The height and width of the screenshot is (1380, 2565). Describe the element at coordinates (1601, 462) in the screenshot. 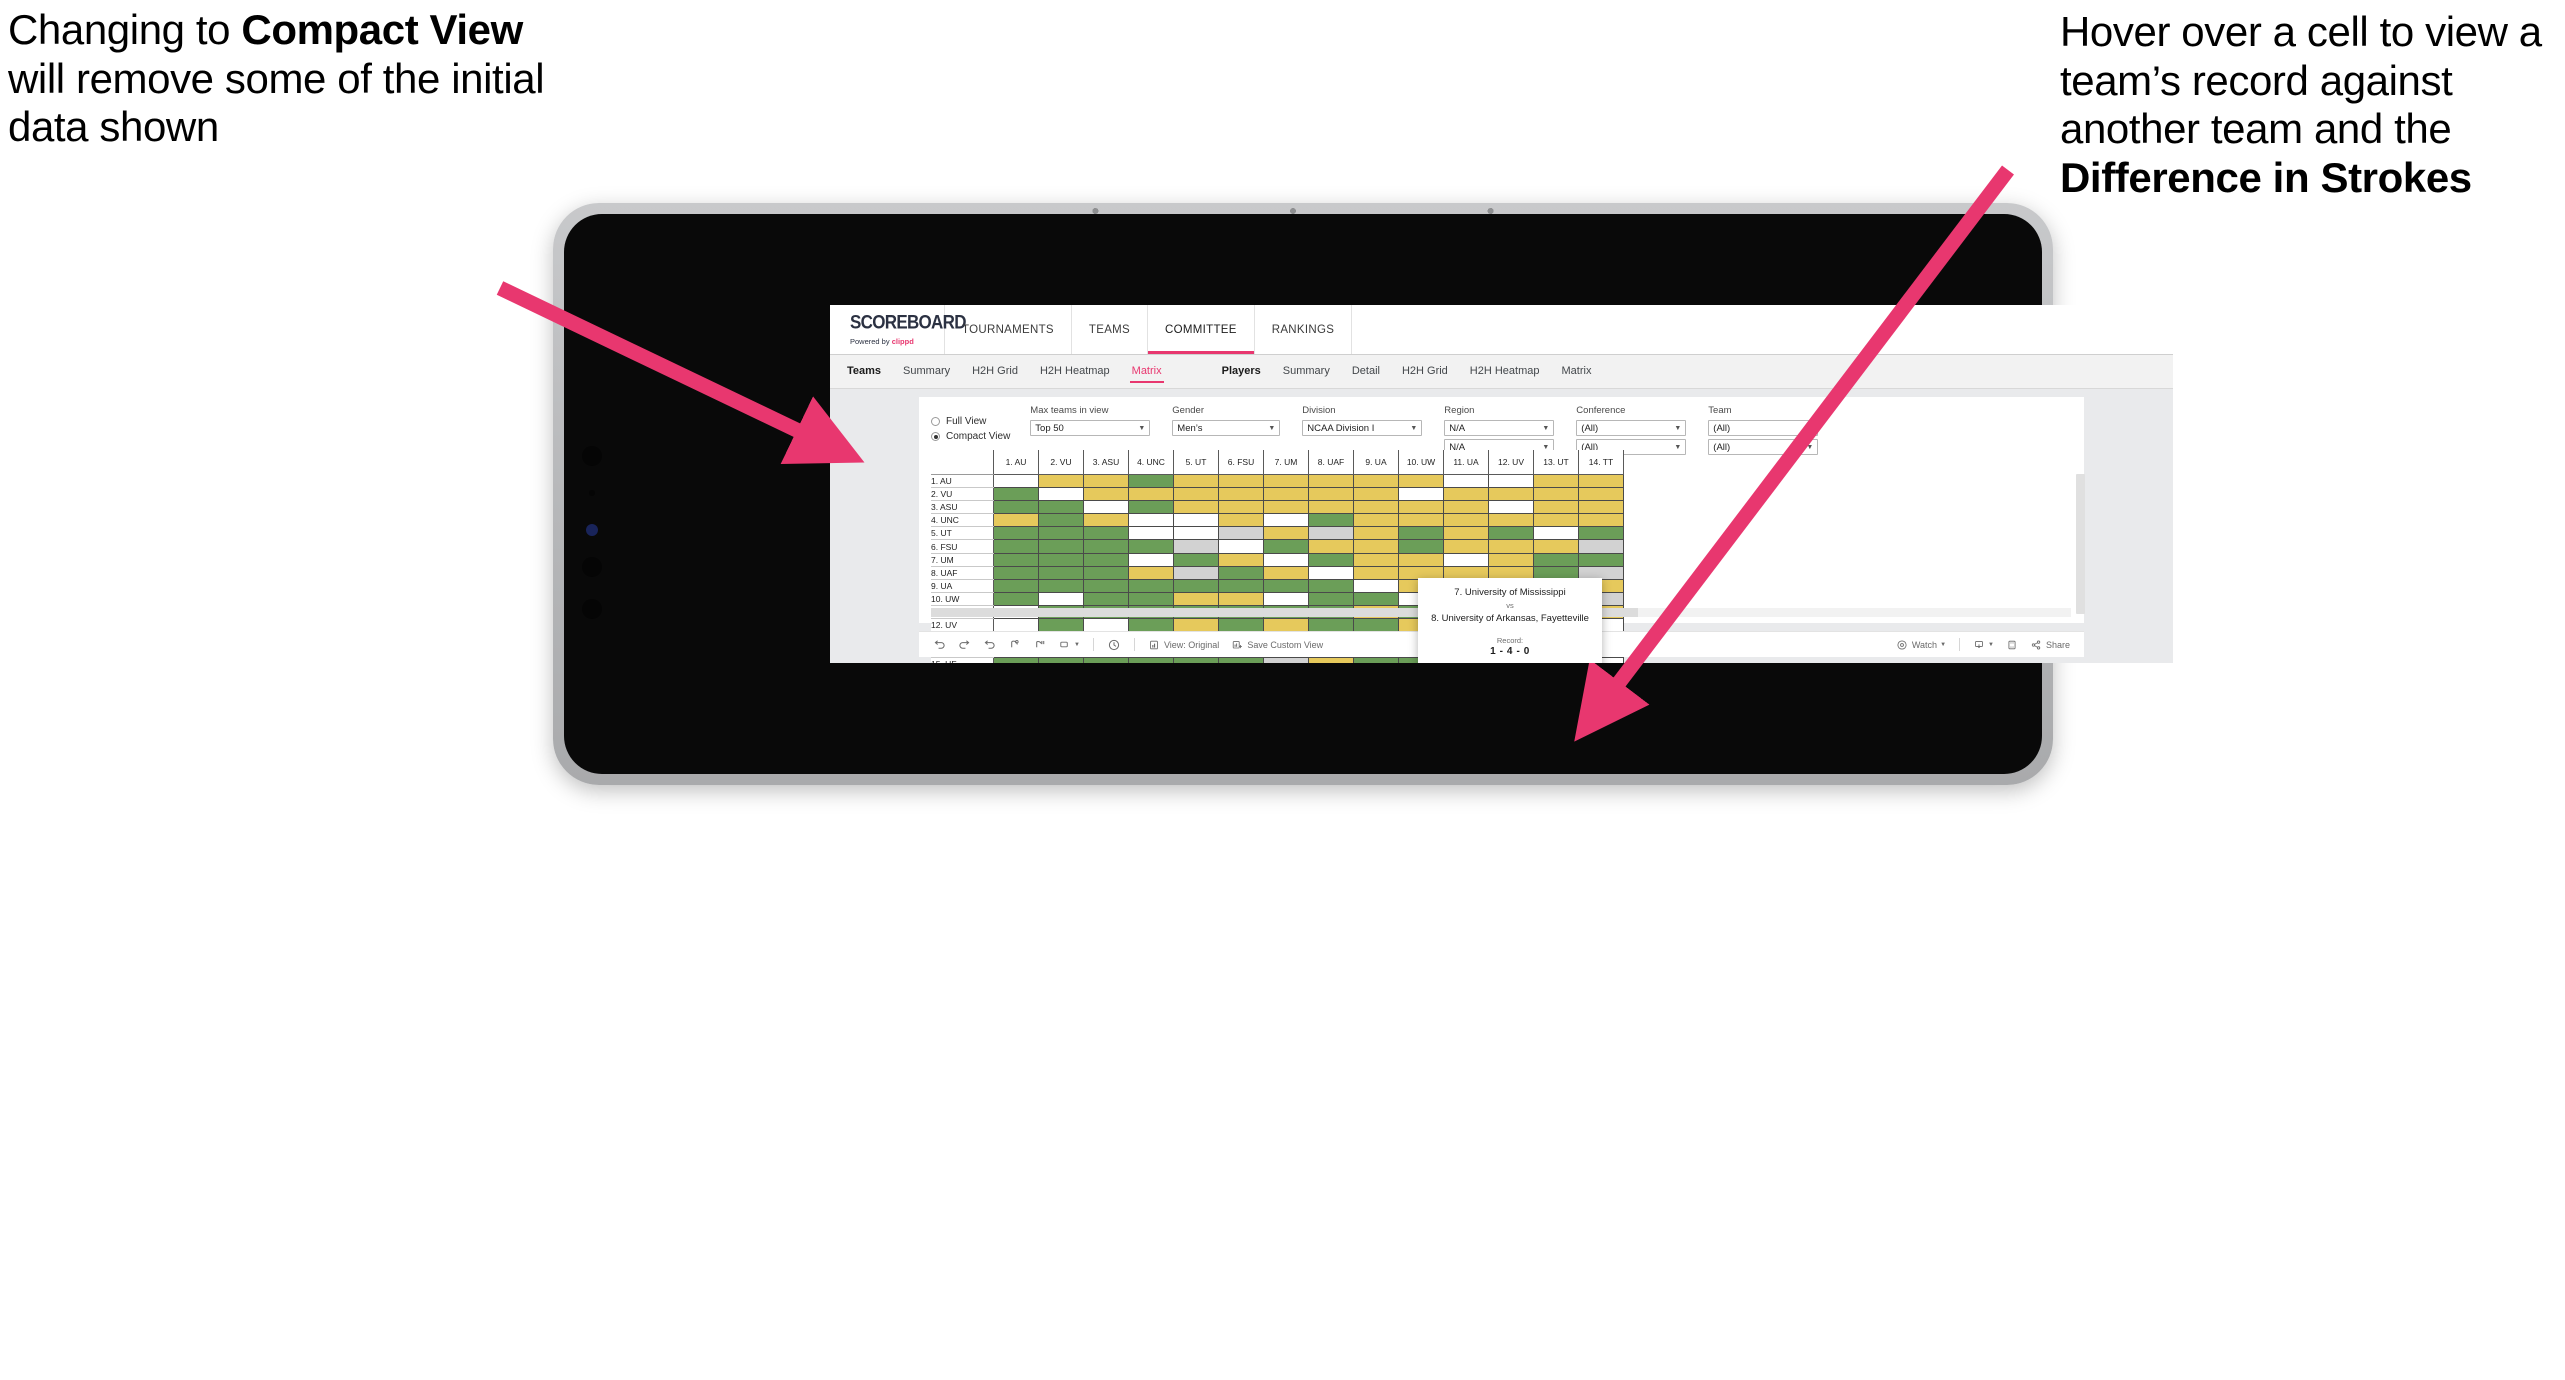

I see `matrix-col-header: 14. TT` at that location.